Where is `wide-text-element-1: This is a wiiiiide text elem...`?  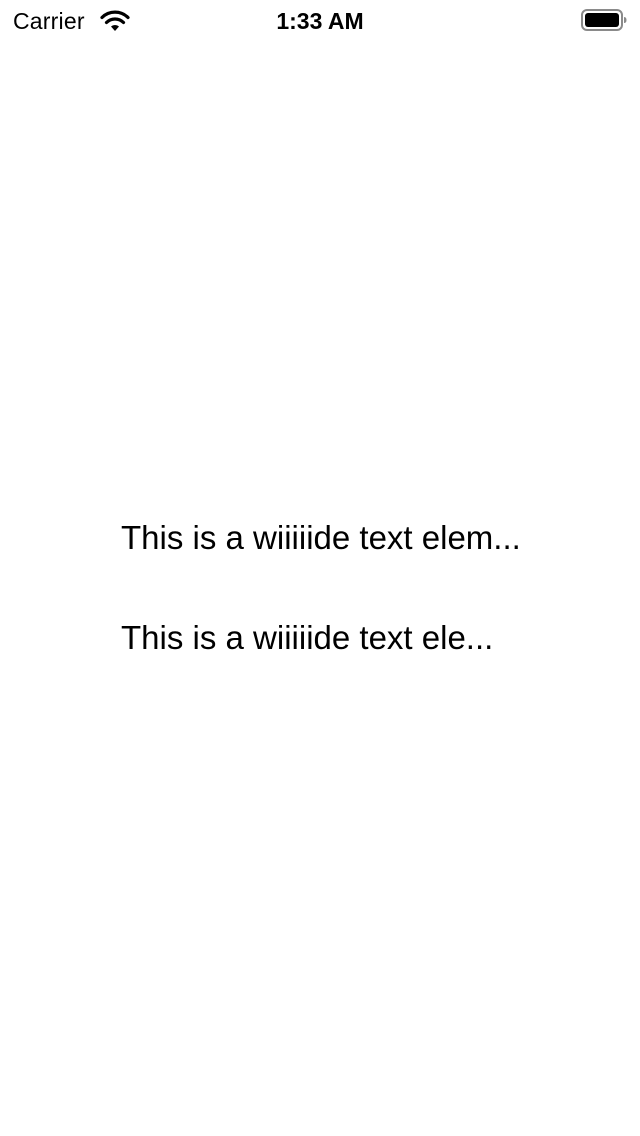
wide-text-element-1: This is a wiiiiide text elem... is located at coordinates (321, 537).